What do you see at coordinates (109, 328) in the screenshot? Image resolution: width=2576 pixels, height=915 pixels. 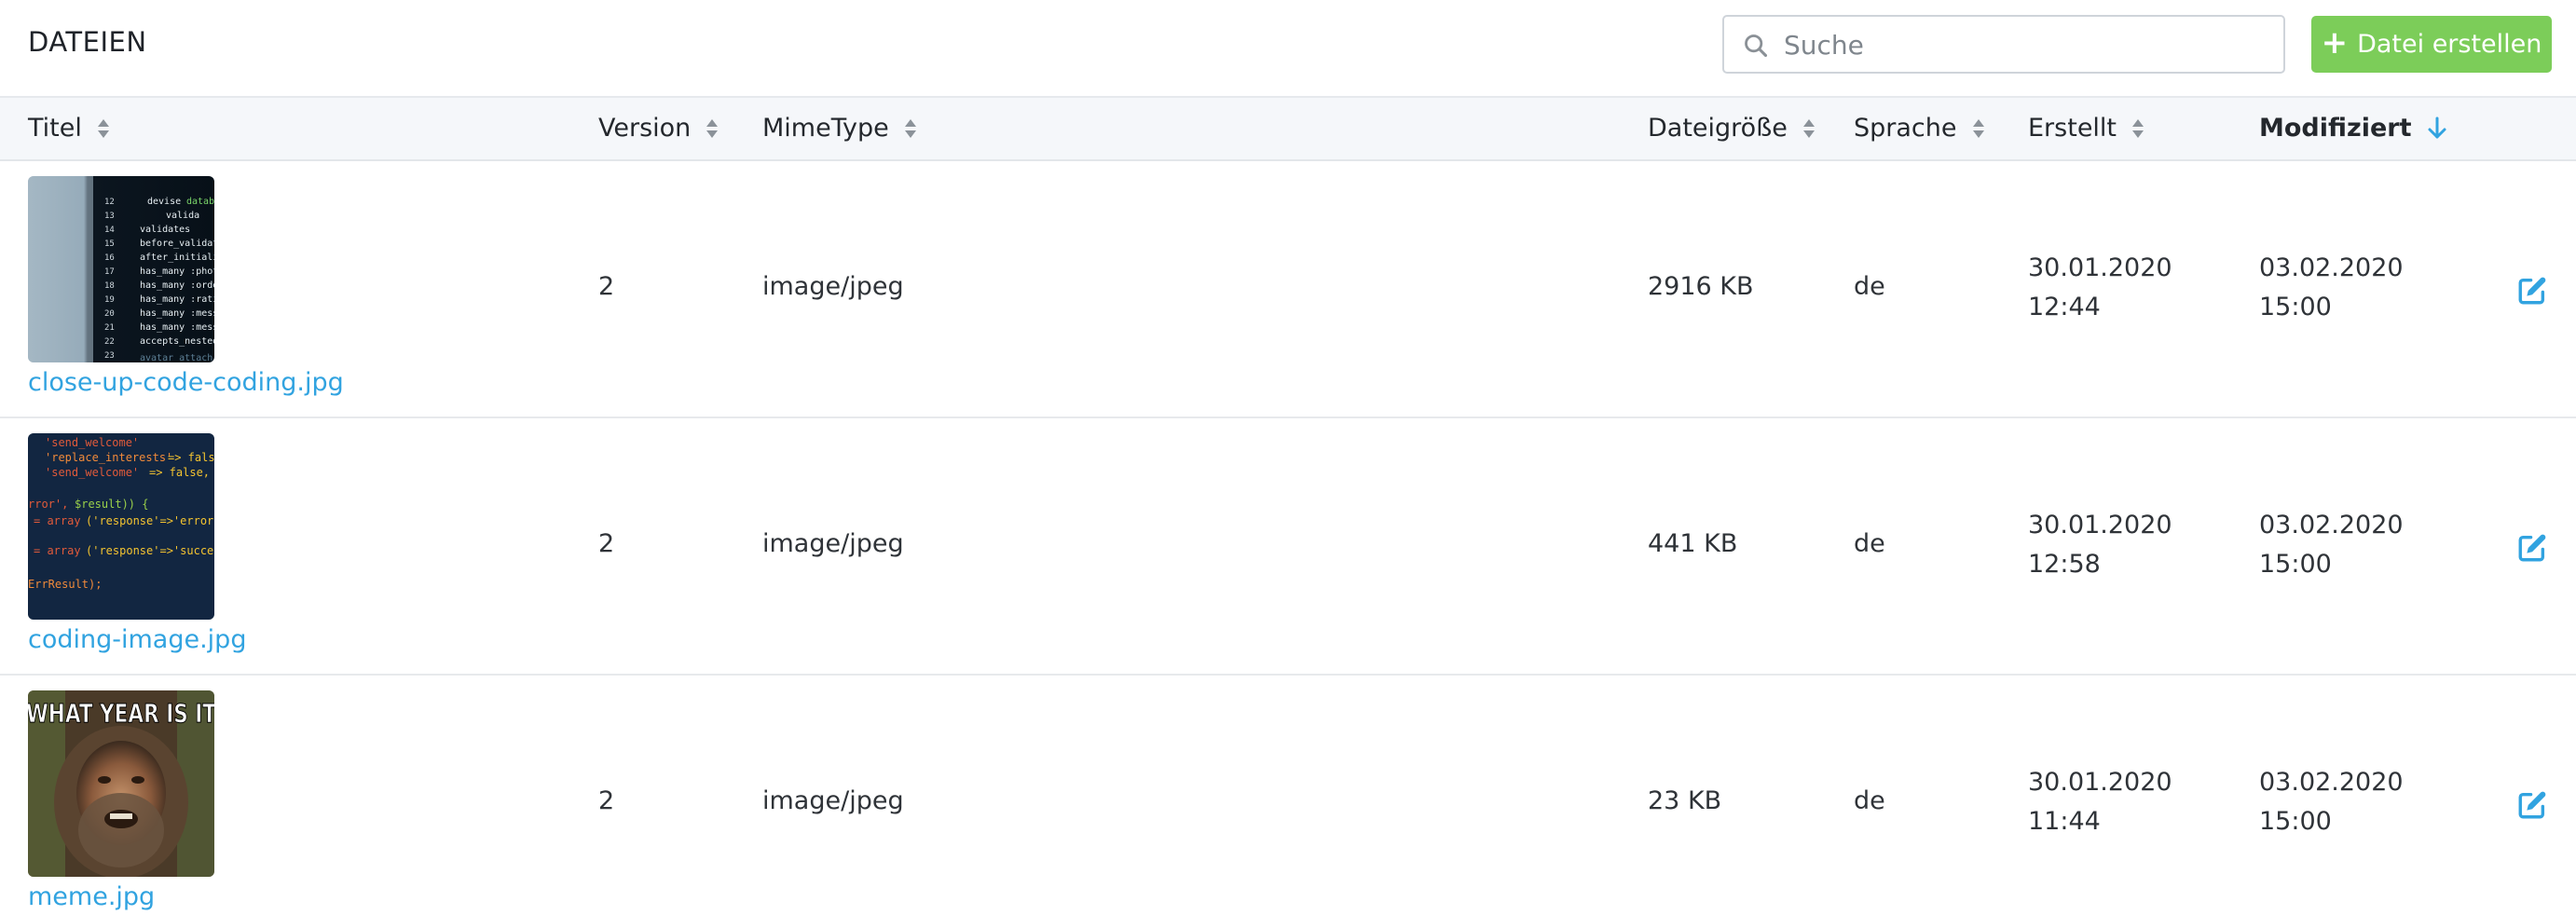 I see `svg-text: 21` at bounding box center [109, 328].